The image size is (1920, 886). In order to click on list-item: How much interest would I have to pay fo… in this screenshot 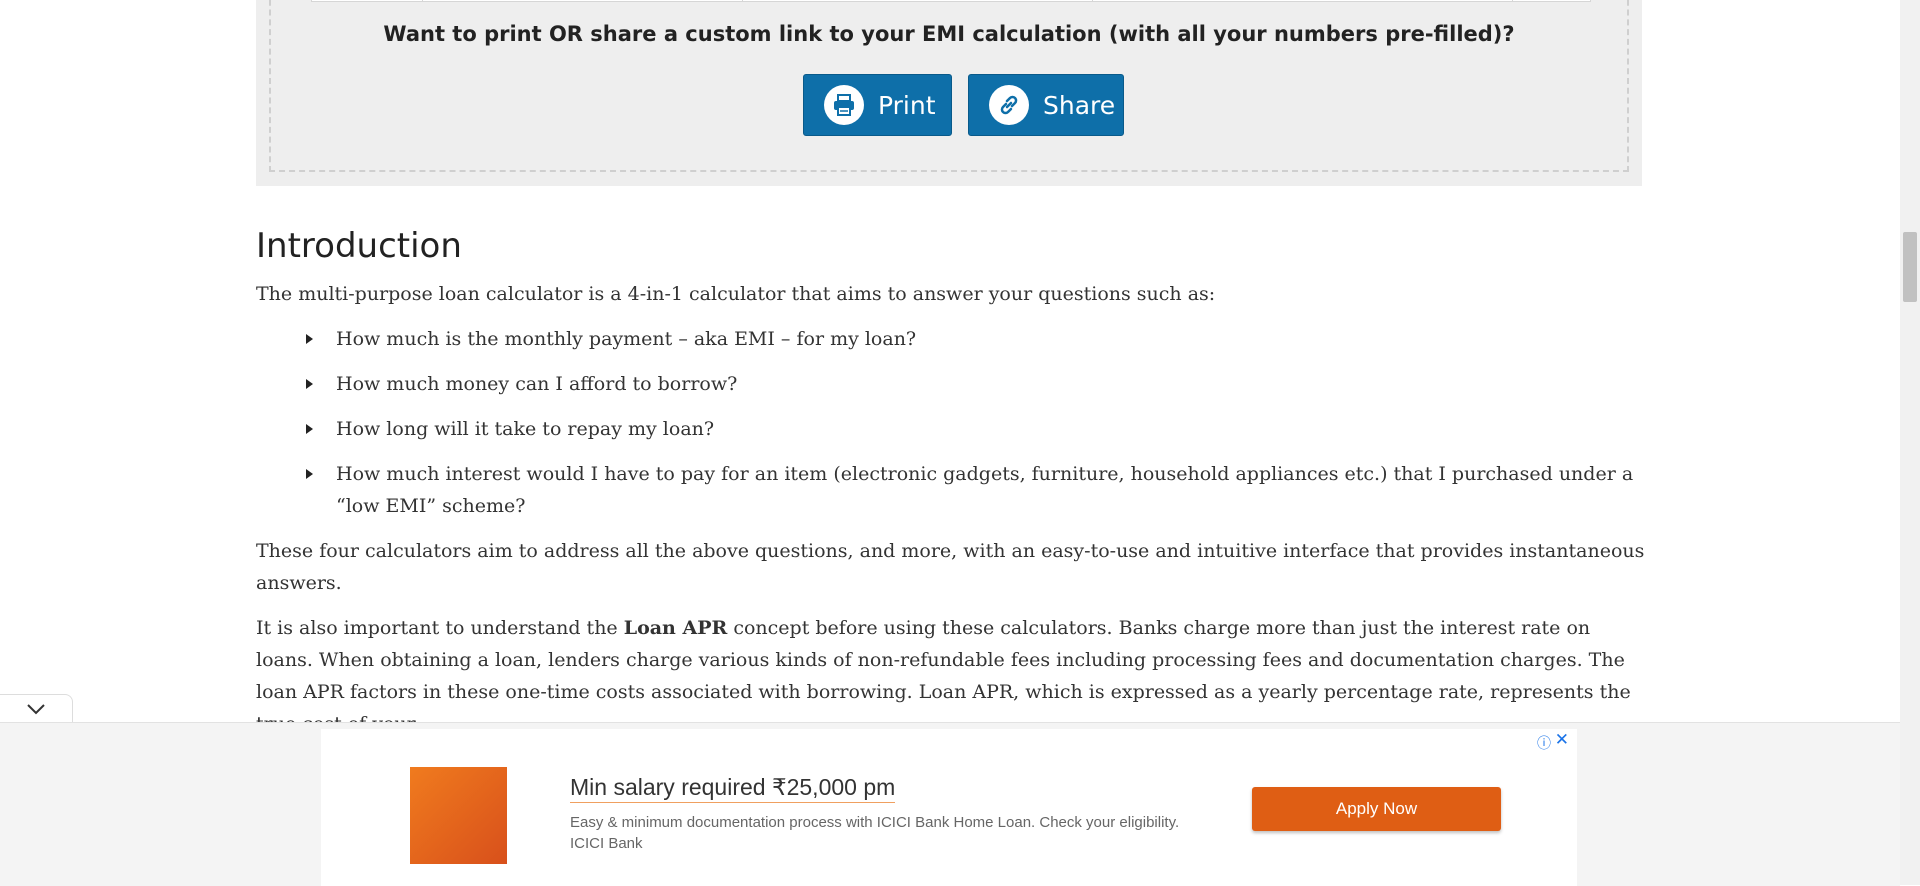, I will do `click(977, 490)`.